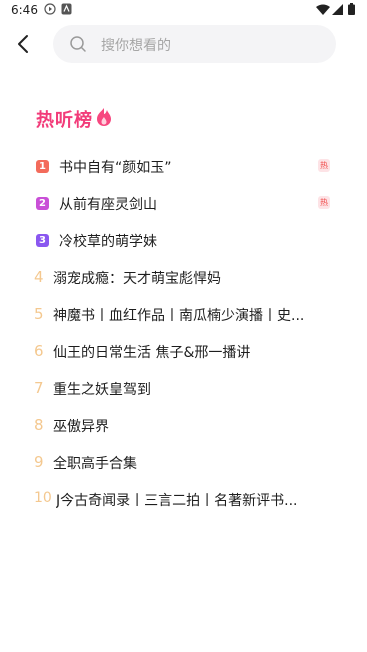 The image size is (367, 652). I want to click on search-box: 搜你想看的, so click(194, 44).